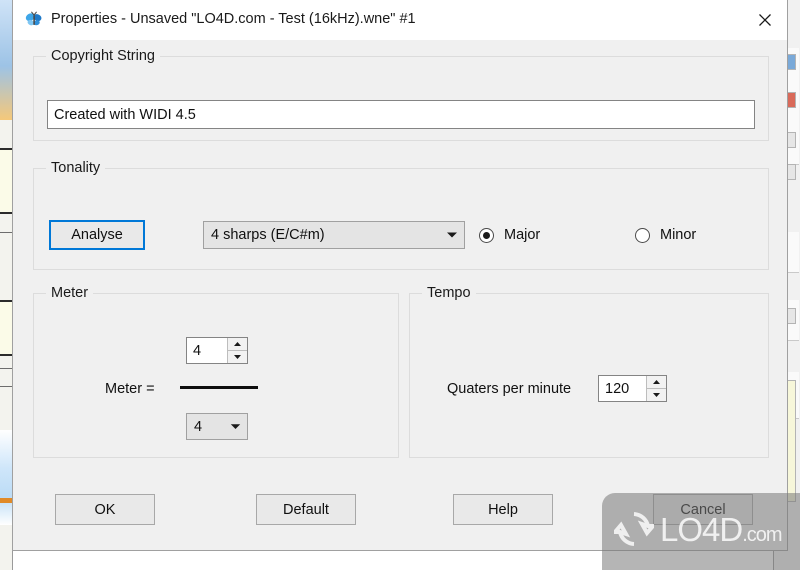  I want to click on tempo-stepper: 120, so click(632, 388).